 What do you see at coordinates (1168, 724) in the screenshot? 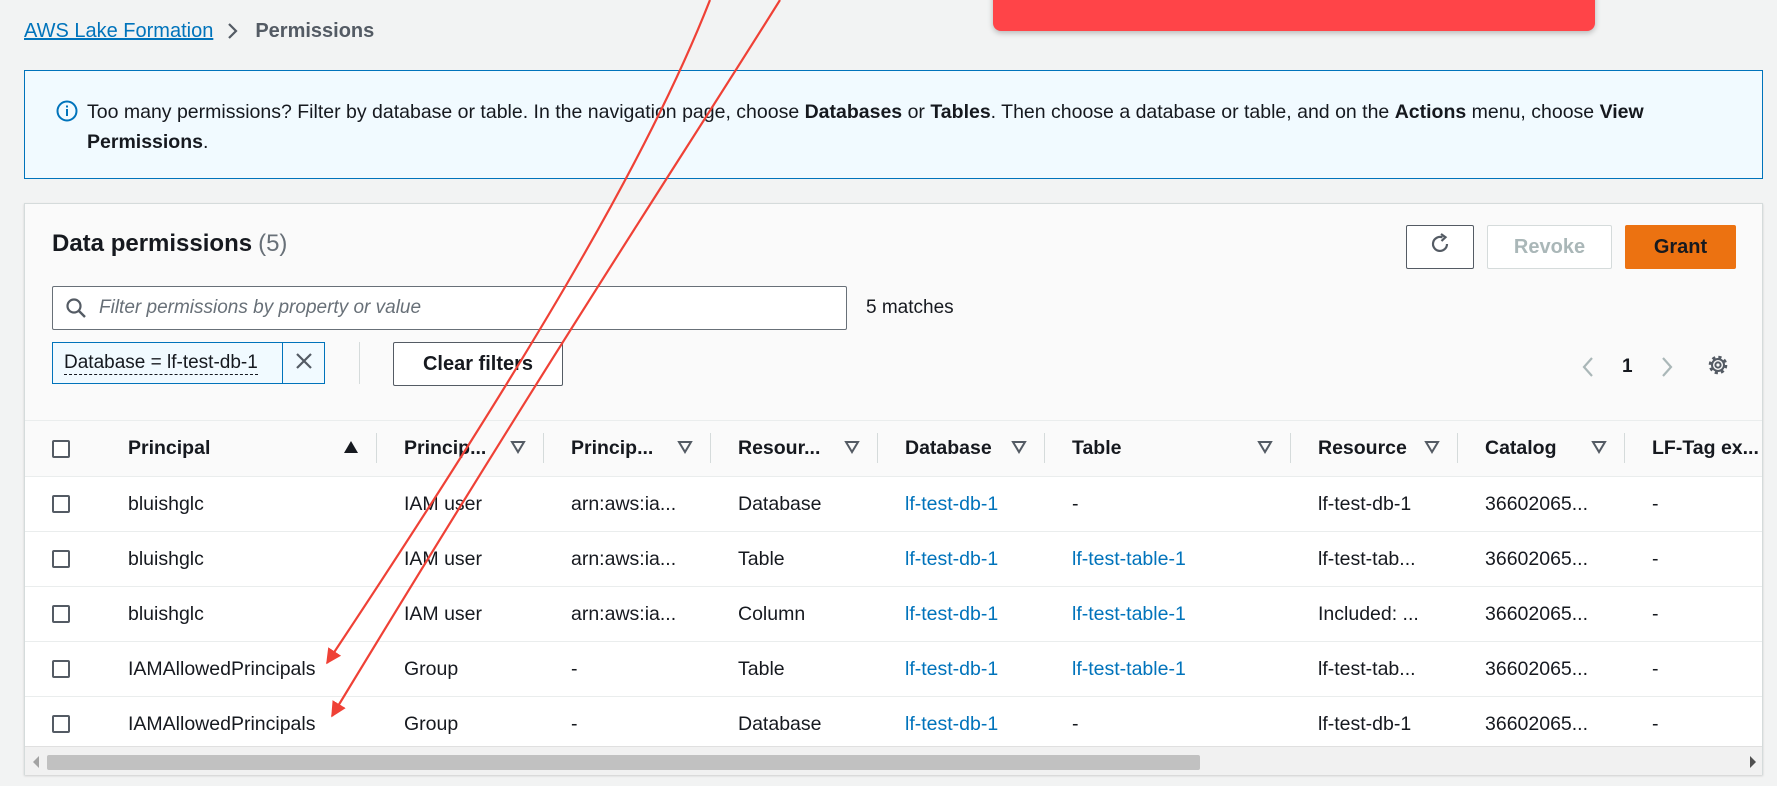
I see `table-cell: -` at bounding box center [1168, 724].